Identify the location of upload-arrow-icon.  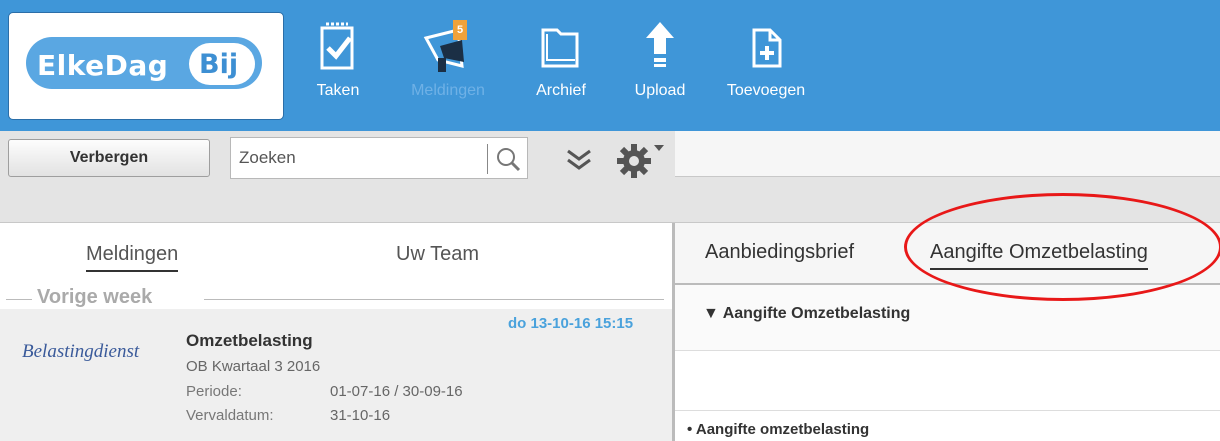
(660, 44).